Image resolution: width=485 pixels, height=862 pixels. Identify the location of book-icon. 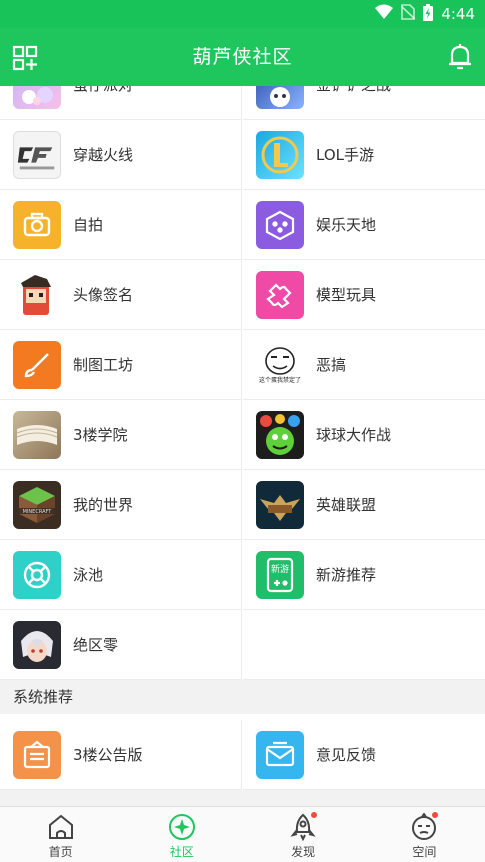
(37, 434).